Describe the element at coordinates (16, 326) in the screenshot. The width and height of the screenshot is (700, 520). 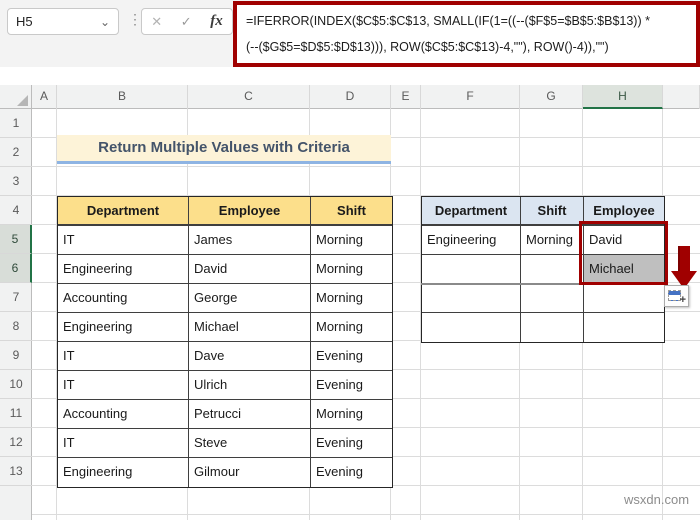
I see `row-header-8: 8` at that location.